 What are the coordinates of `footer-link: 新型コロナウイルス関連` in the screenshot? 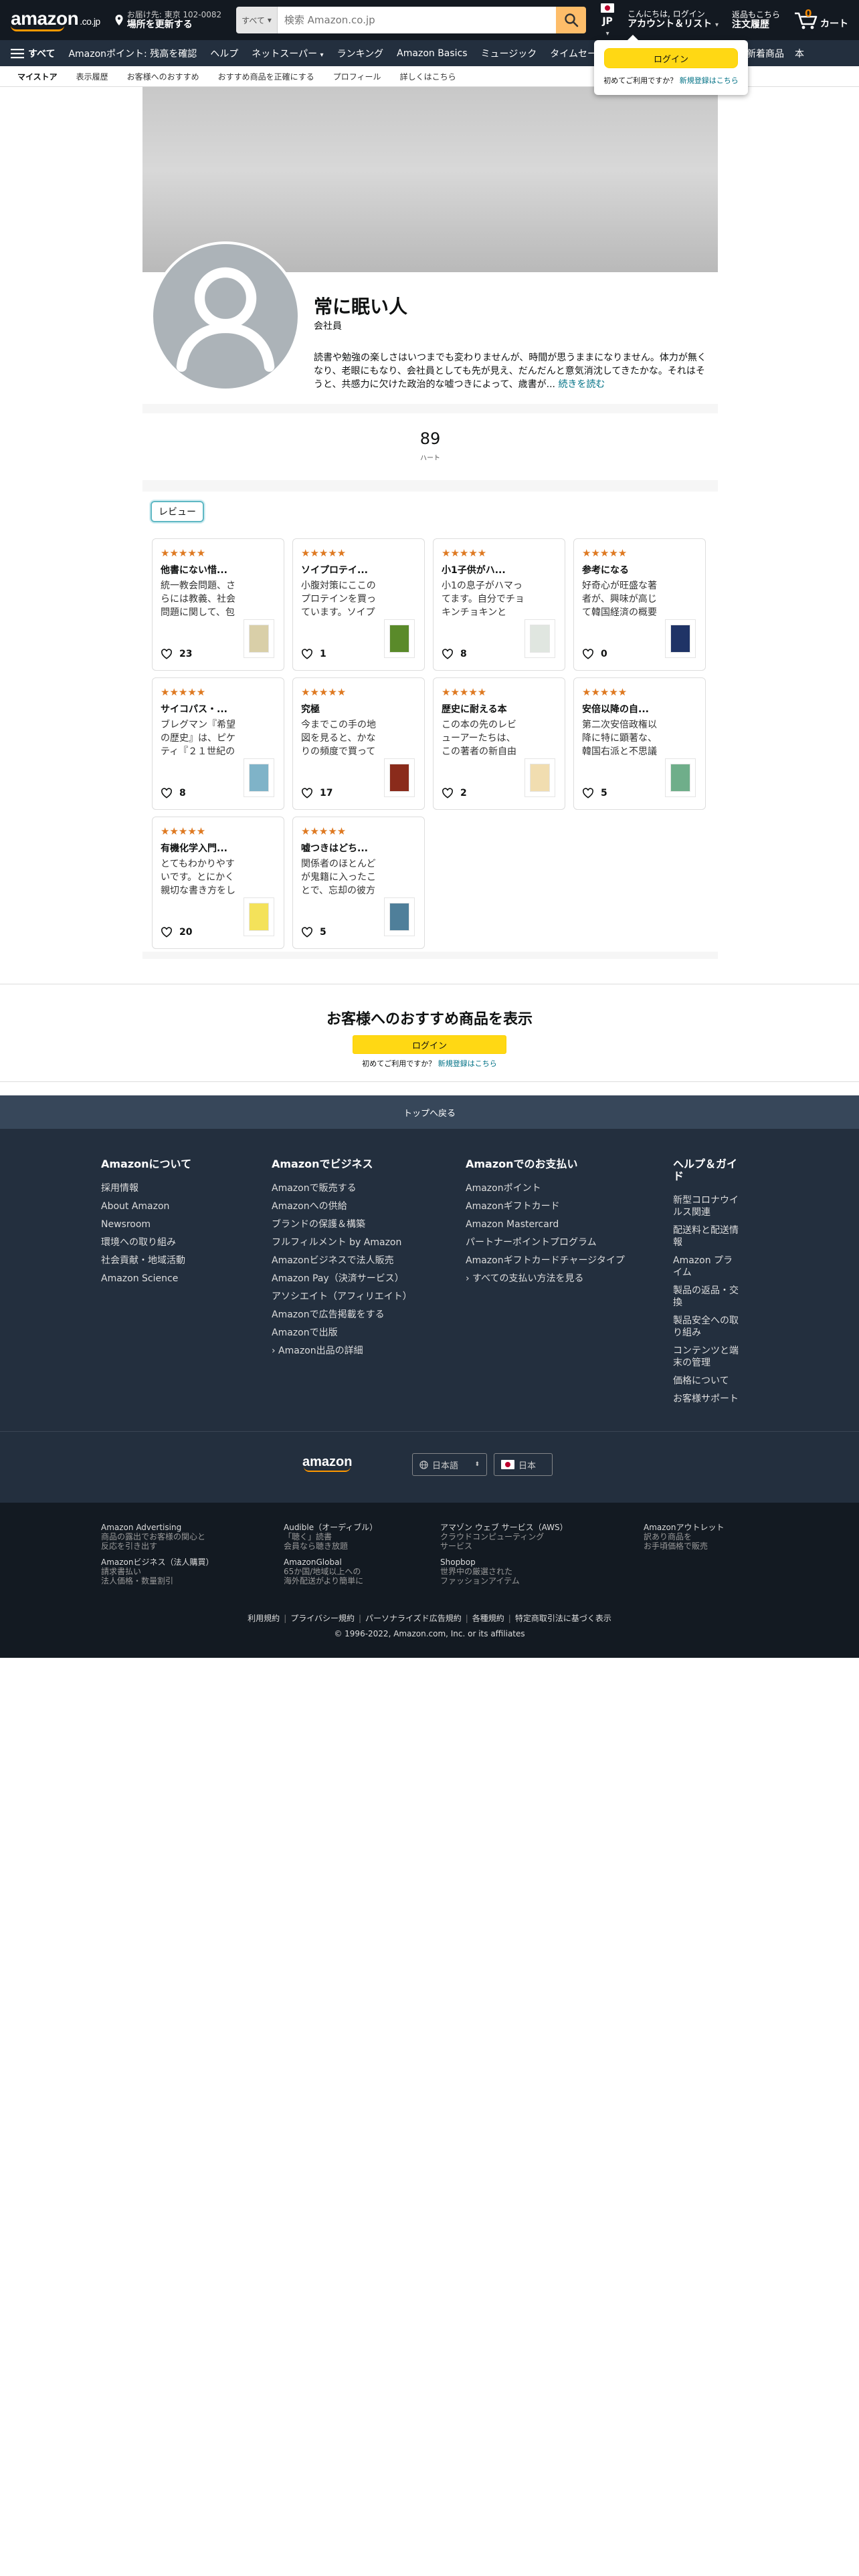 It's located at (706, 1206).